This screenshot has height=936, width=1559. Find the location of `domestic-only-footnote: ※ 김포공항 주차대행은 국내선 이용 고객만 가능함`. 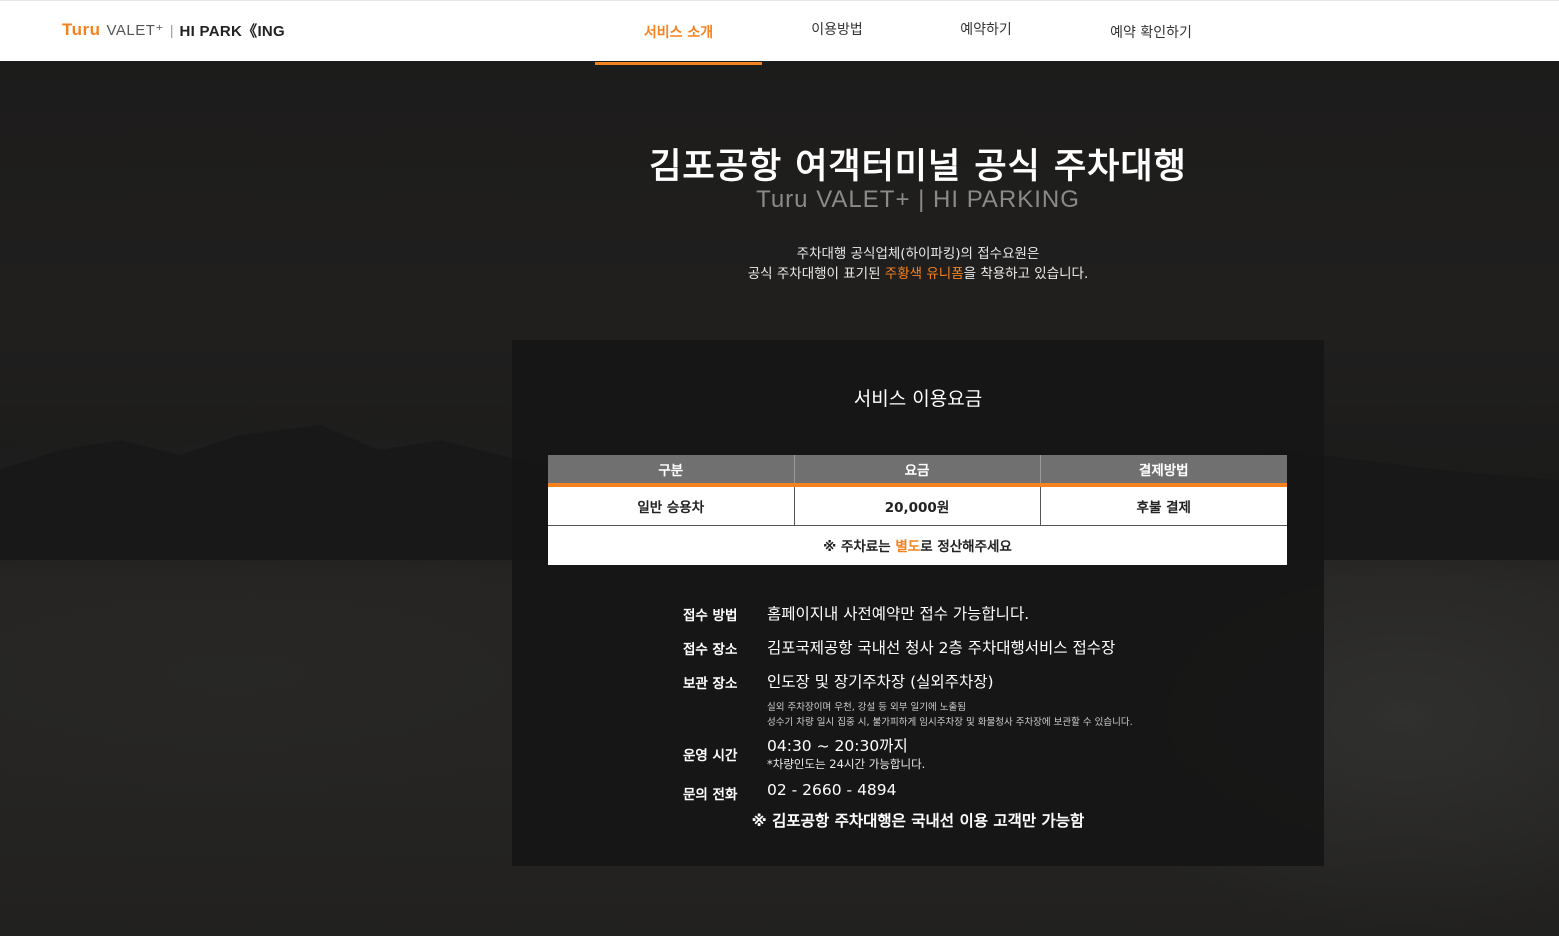

domestic-only-footnote: ※ 김포공항 주차대행은 국내선 이용 고객만 가능함 is located at coordinates (918, 821).